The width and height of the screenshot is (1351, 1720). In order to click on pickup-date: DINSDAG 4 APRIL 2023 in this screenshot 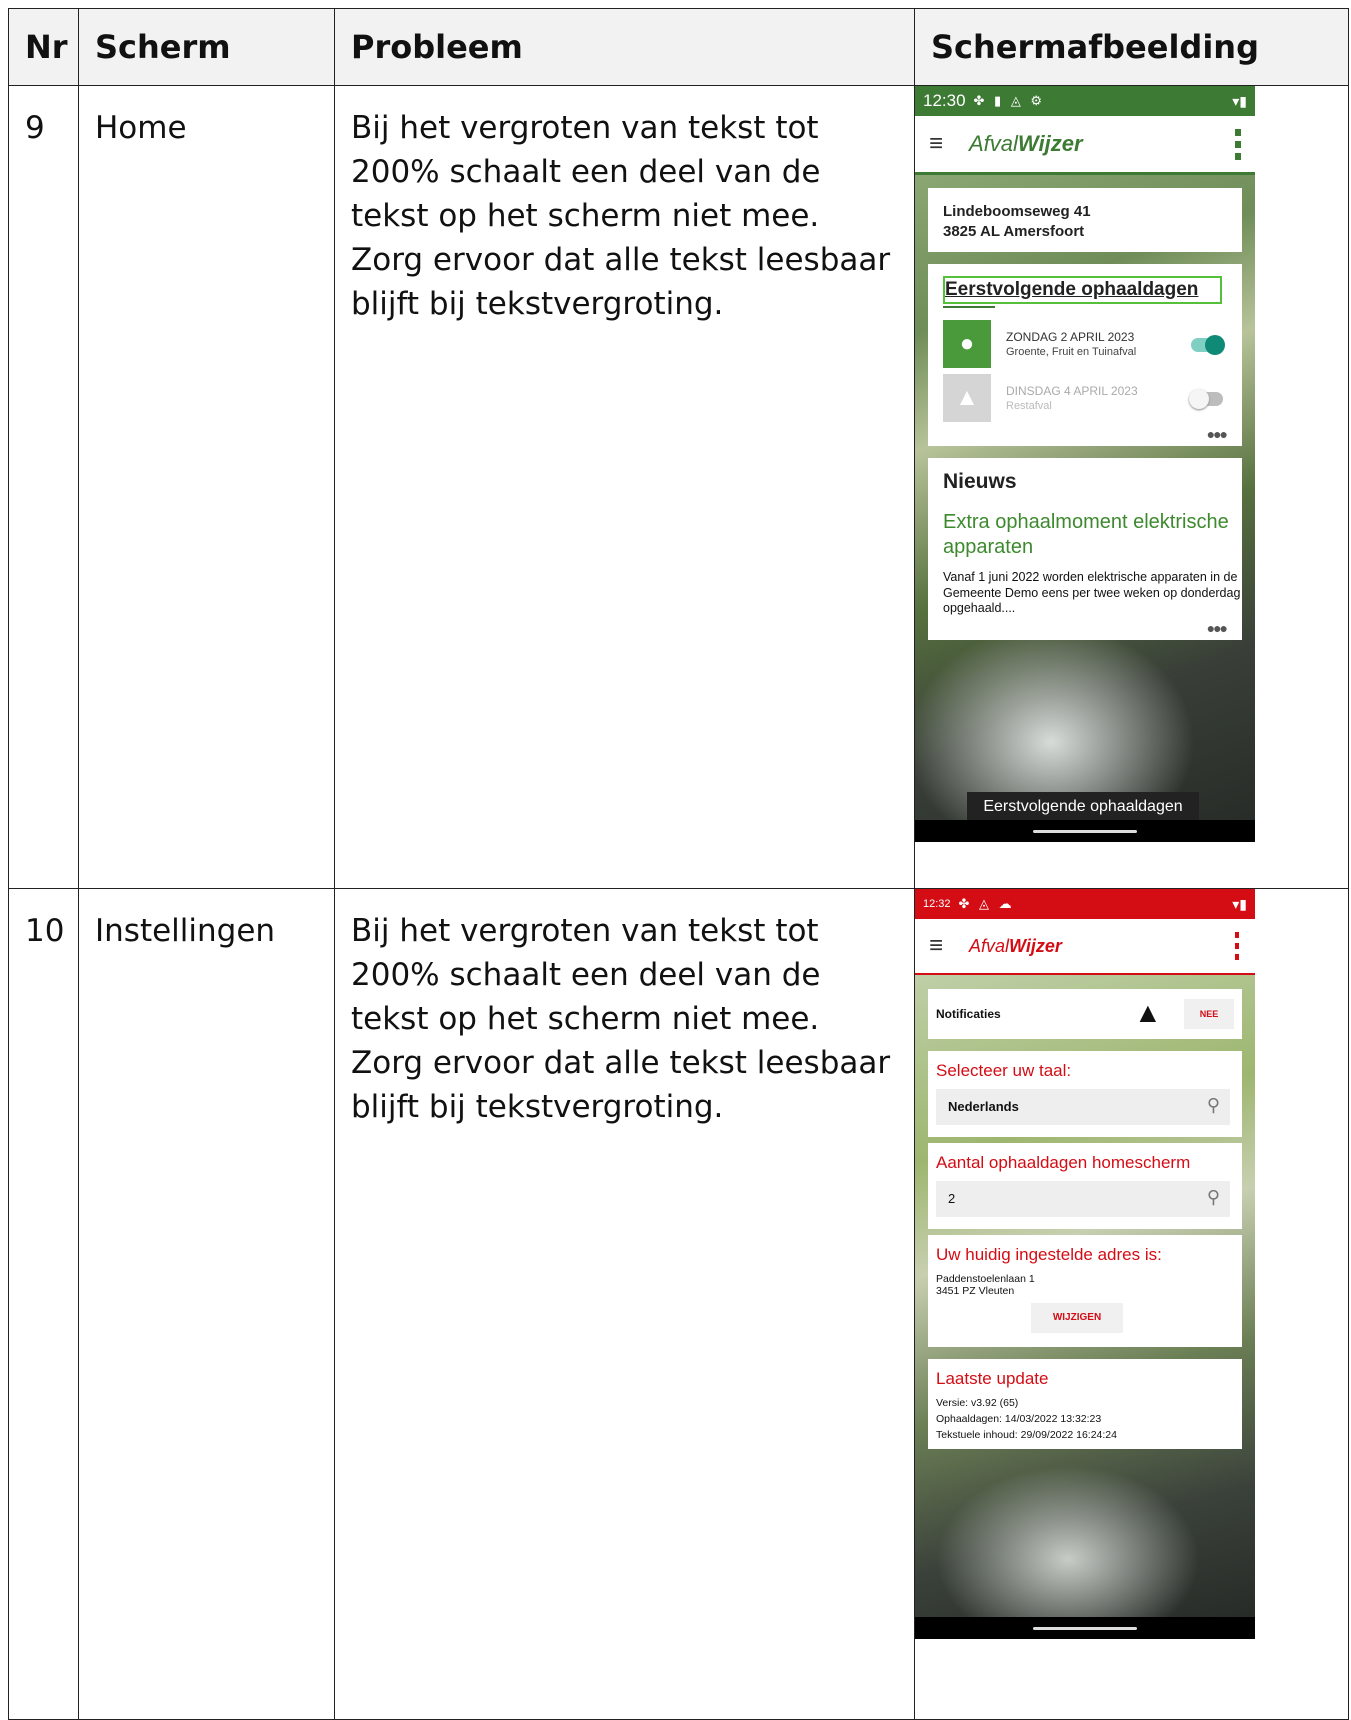, I will do `click(1072, 391)`.